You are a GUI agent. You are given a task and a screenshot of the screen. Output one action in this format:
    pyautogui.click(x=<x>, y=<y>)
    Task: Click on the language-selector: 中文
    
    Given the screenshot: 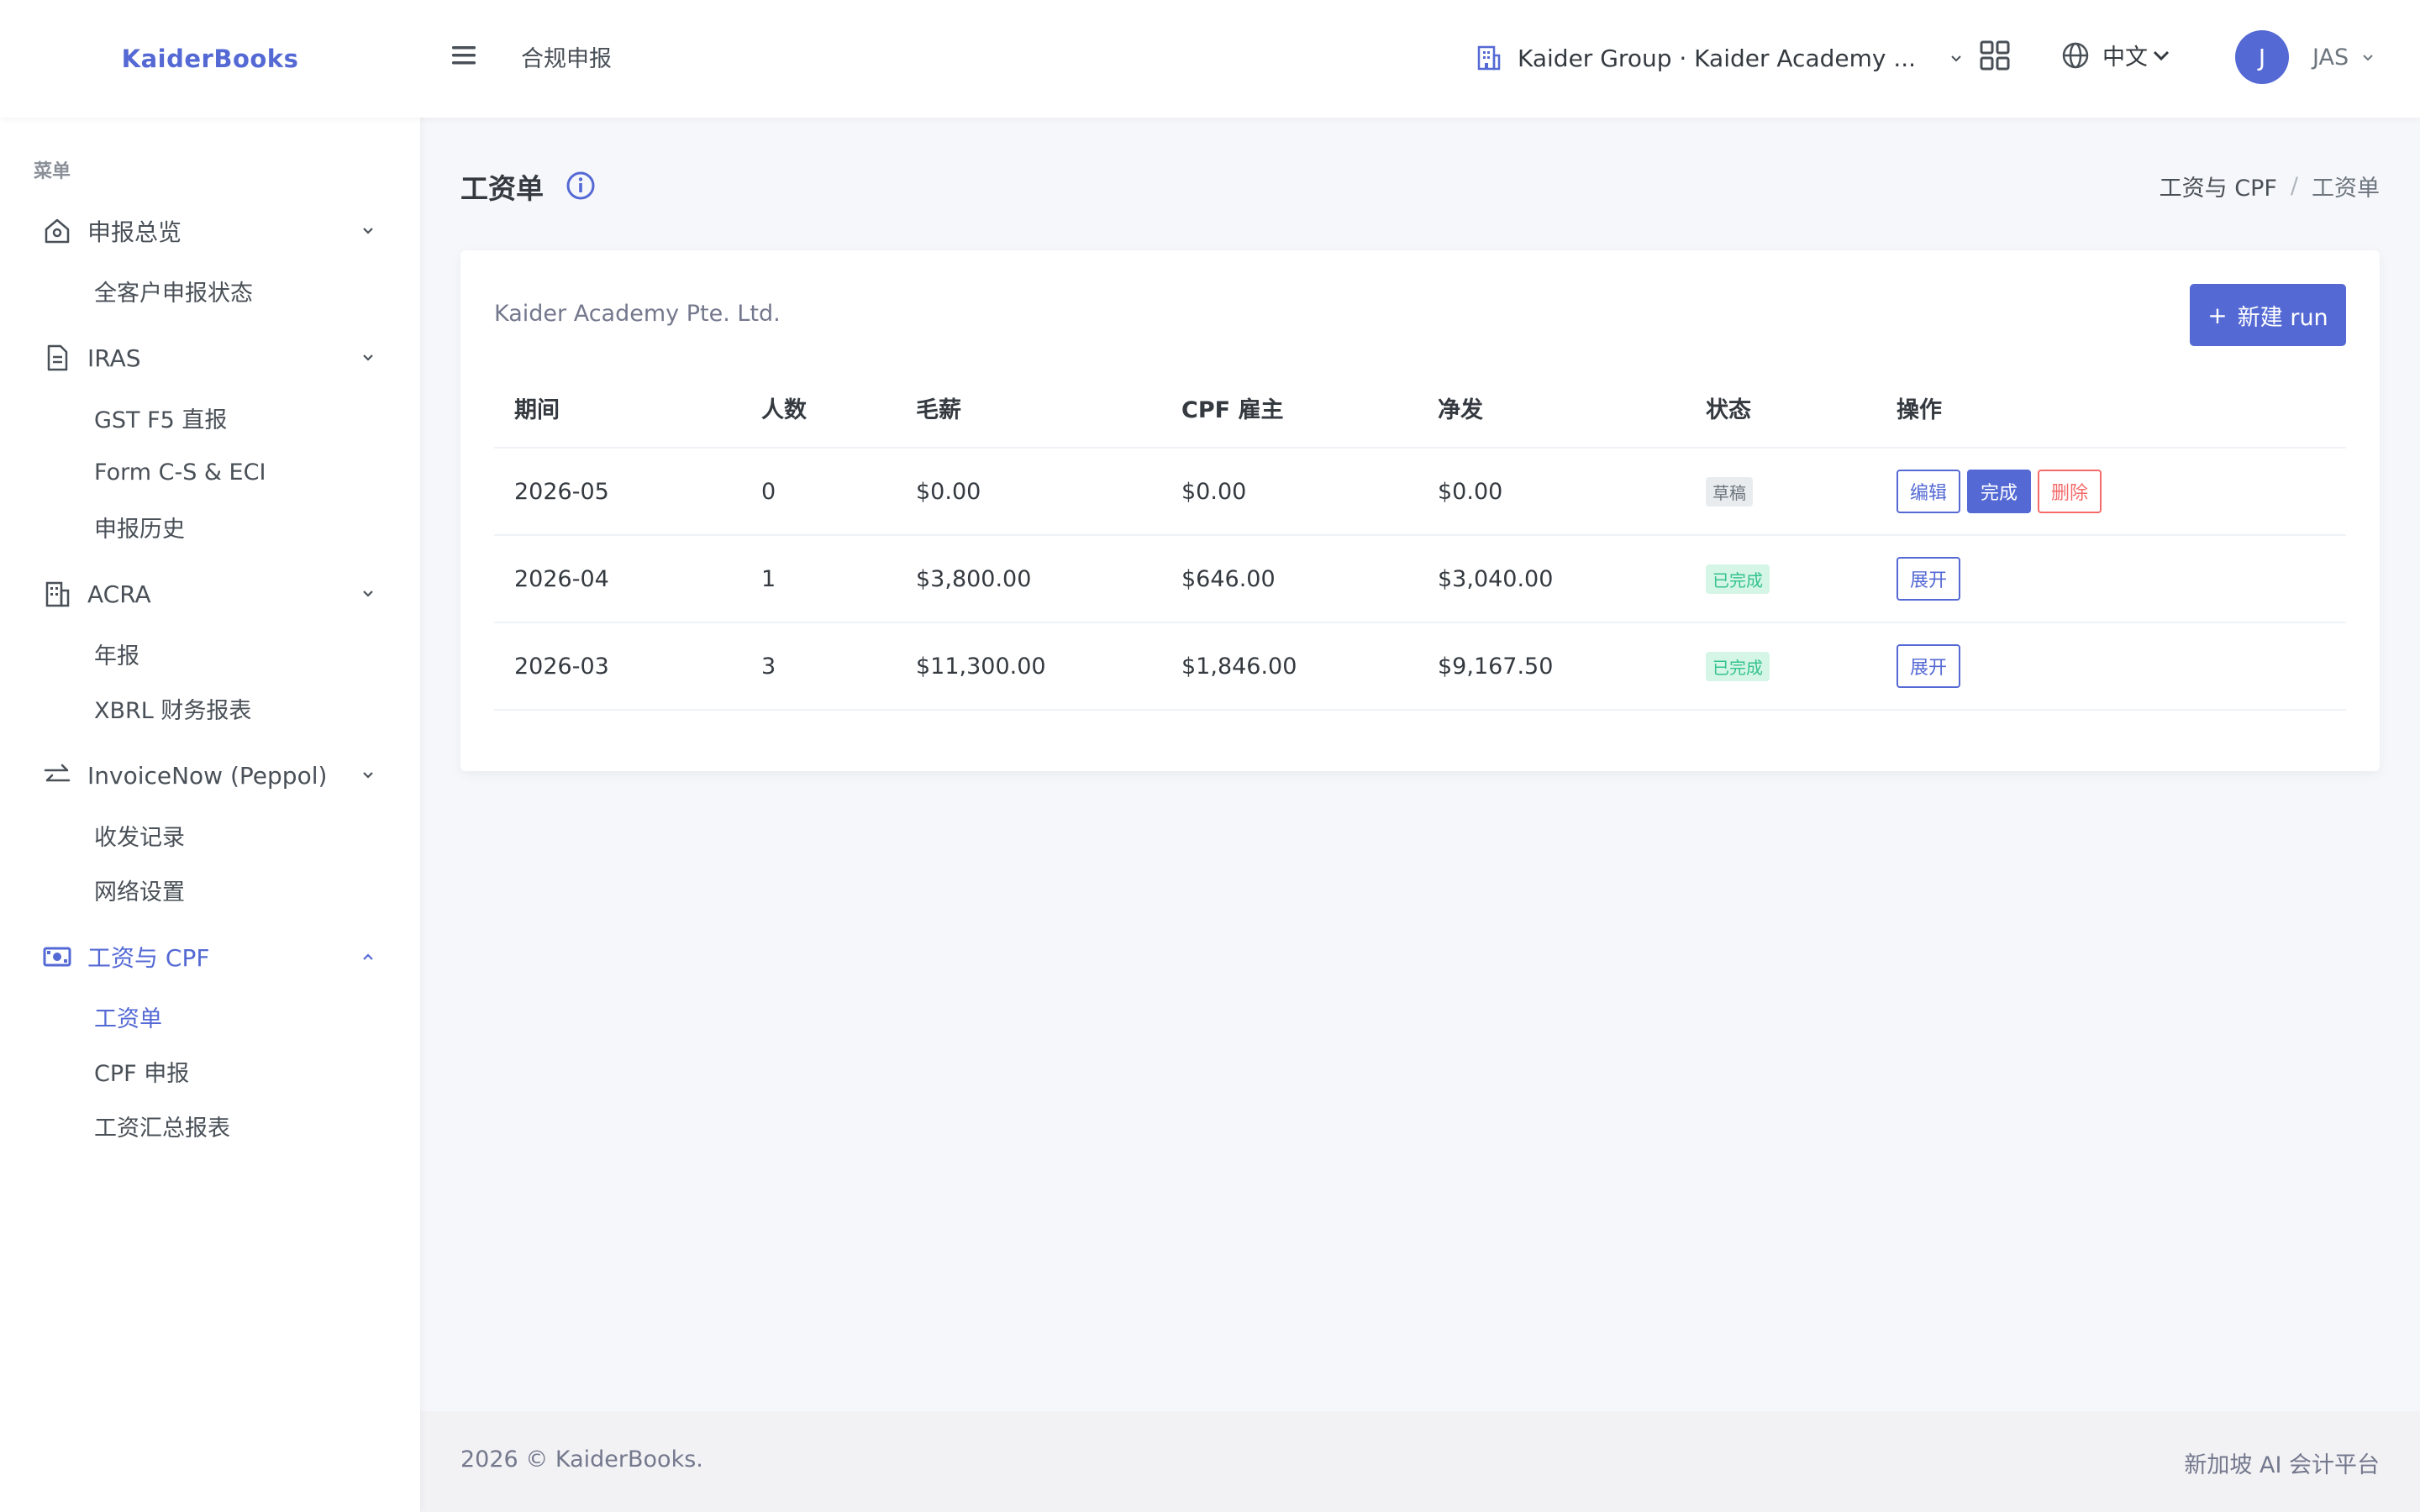 What is the action you would take?
    pyautogui.click(x=2115, y=55)
    